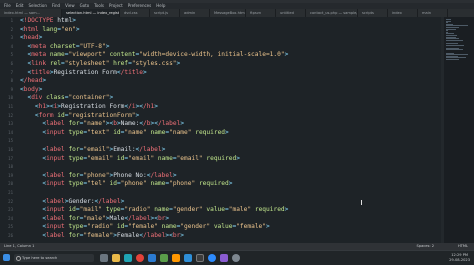 The height and width of the screenshot is (265, 474). I want to click on clock-date: 29-08-2023, so click(459, 260).